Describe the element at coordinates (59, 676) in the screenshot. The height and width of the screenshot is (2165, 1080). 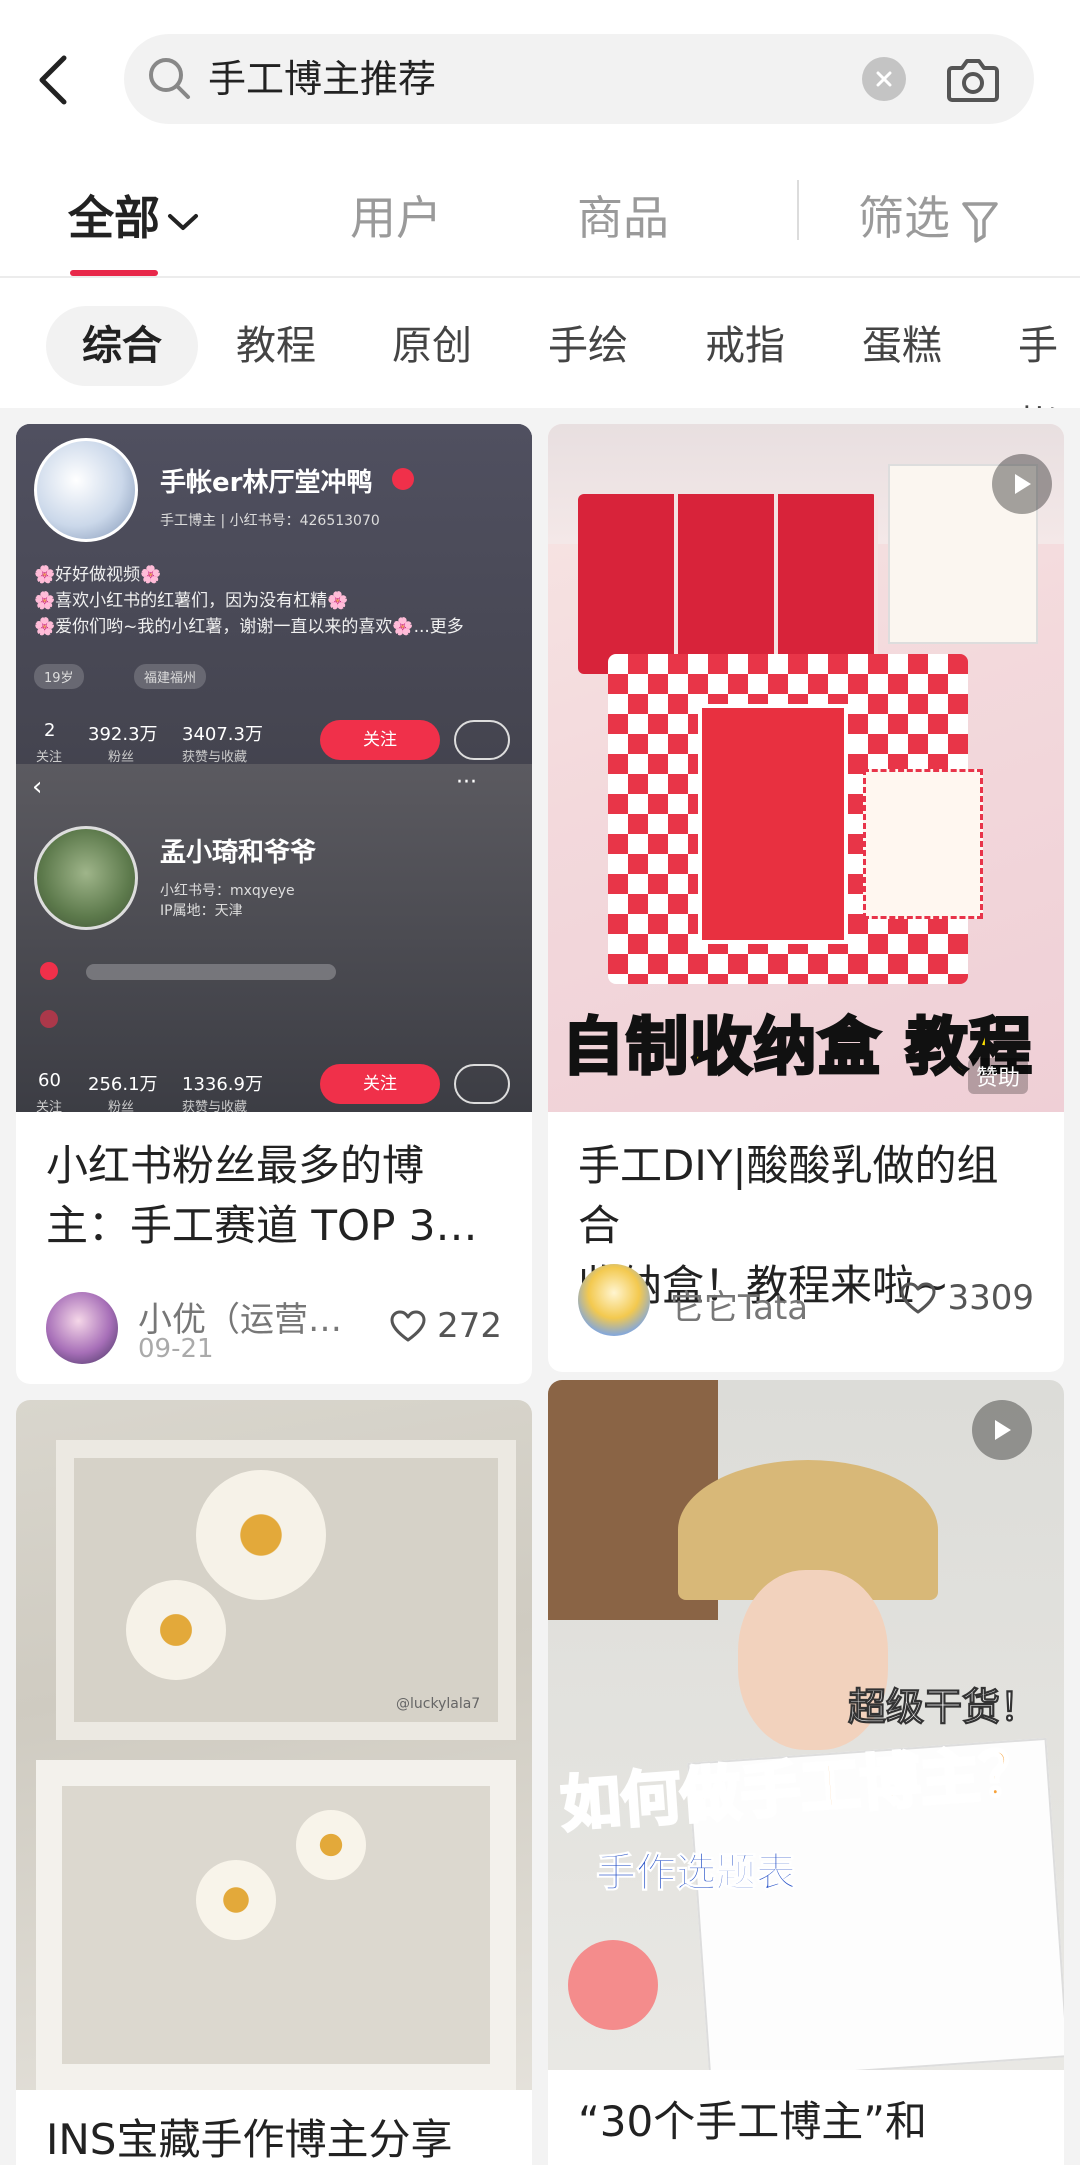
I see `profile-tag: 19岁` at that location.